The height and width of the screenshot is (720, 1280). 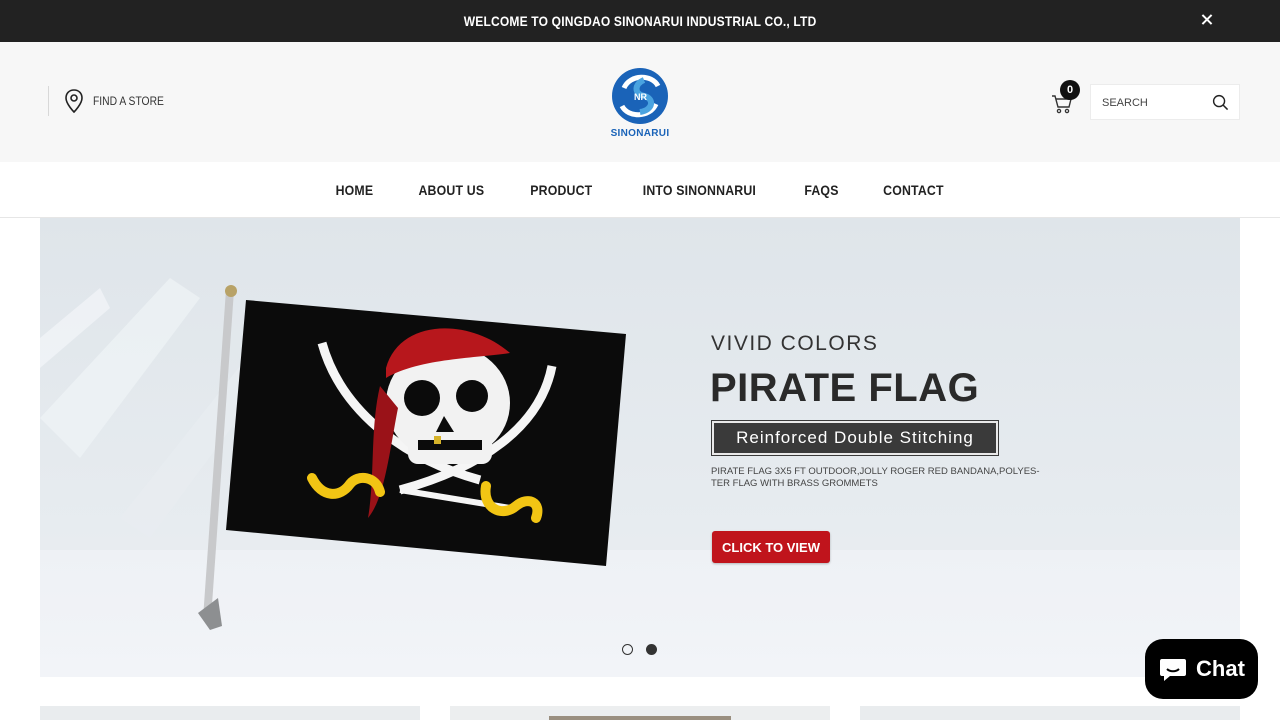 What do you see at coordinates (451, 190) in the screenshot?
I see `nav-item-about-us: ABOUT US` at bounding box center [451, 190].